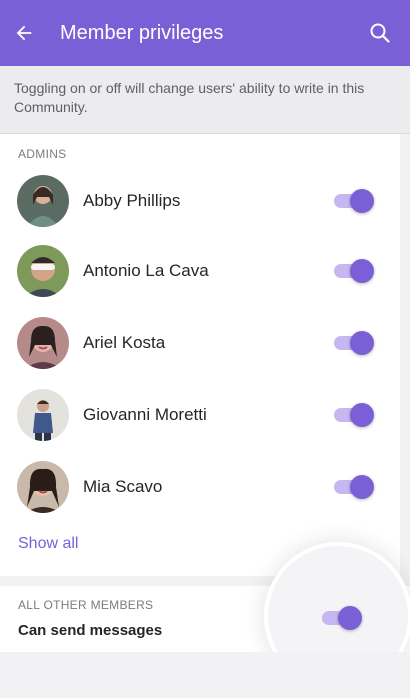 Image resolution: width=410 pixels, height=698 pixels. I want to click on show-all-link: Show all, so click(48, 544).